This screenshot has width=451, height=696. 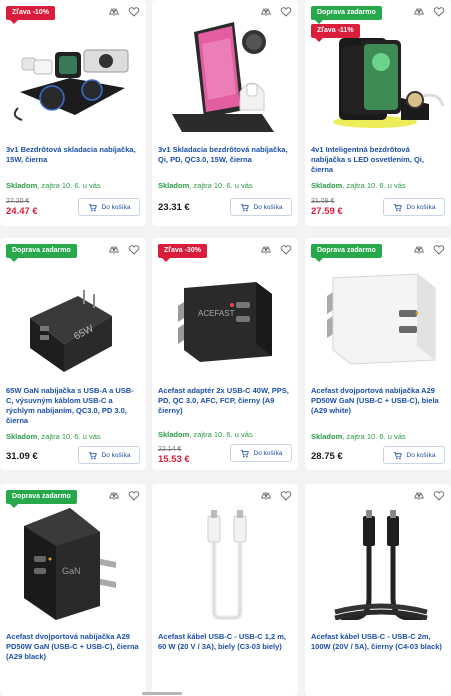 What do you see at coordinates (22, 456) in the screenshot?
I see `price: 31.09 €` at bounding box center [22, 456].